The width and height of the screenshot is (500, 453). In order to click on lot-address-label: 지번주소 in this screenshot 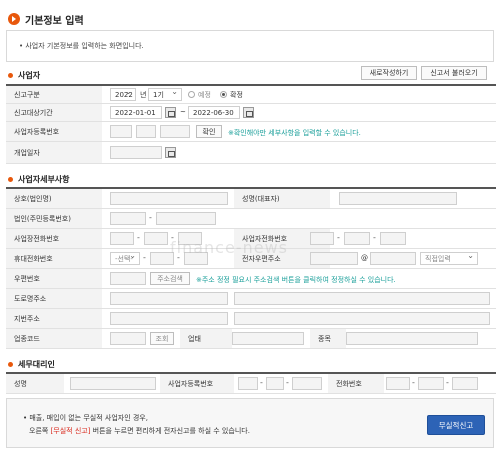, I will do `click(54, 318)`.